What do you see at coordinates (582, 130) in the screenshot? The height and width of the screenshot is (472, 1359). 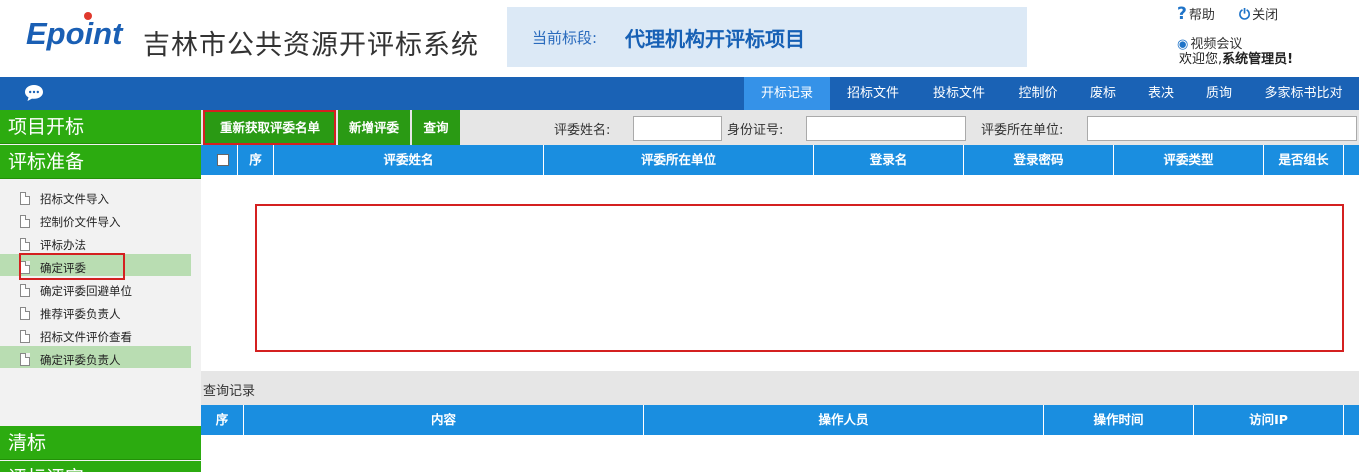 I see `expert-name-label: 评委姓名:` at bounding box center [582, 130].